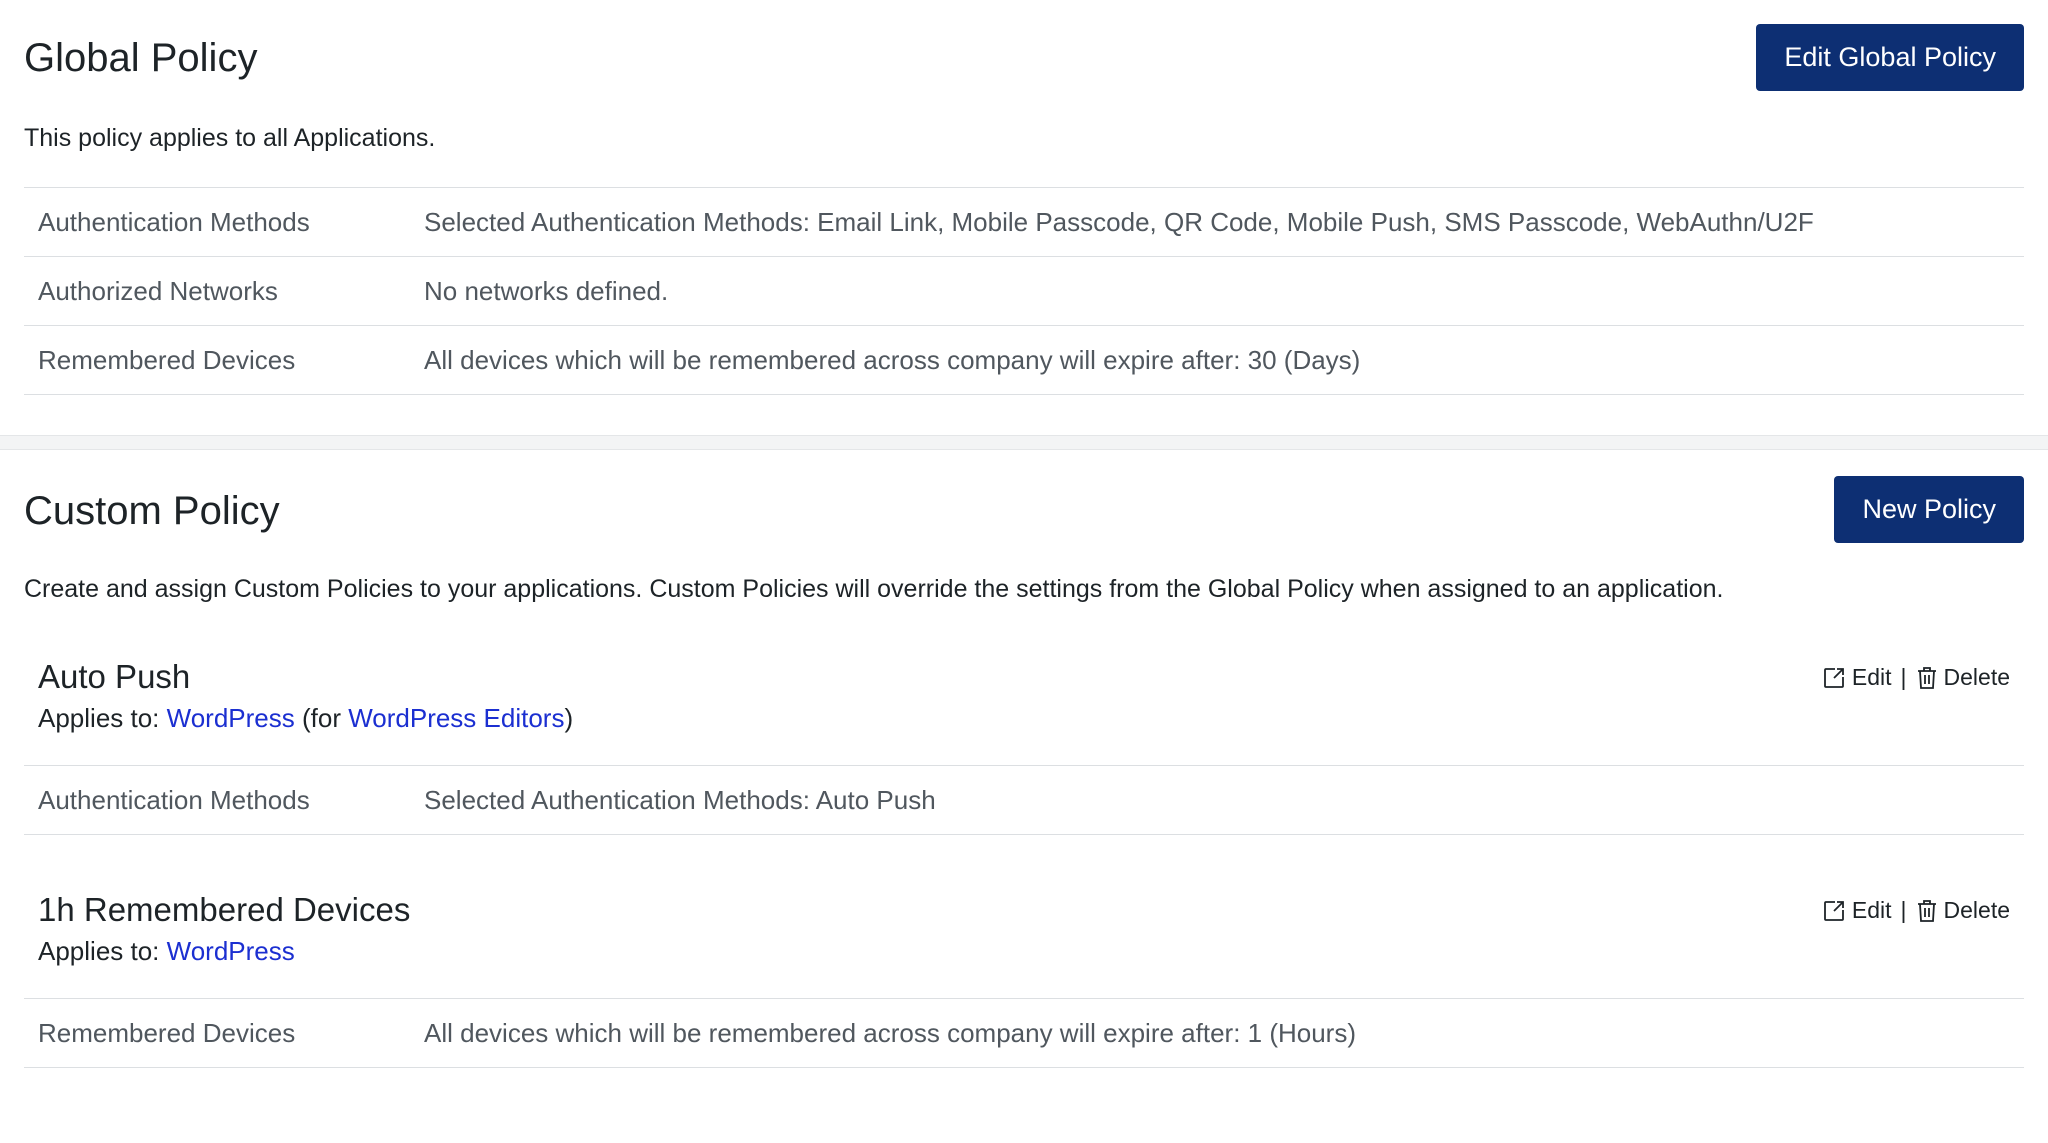 The width and height of the screenshot is (2048, 1143). I want to click on for-close-text: ), so click(569, 718).